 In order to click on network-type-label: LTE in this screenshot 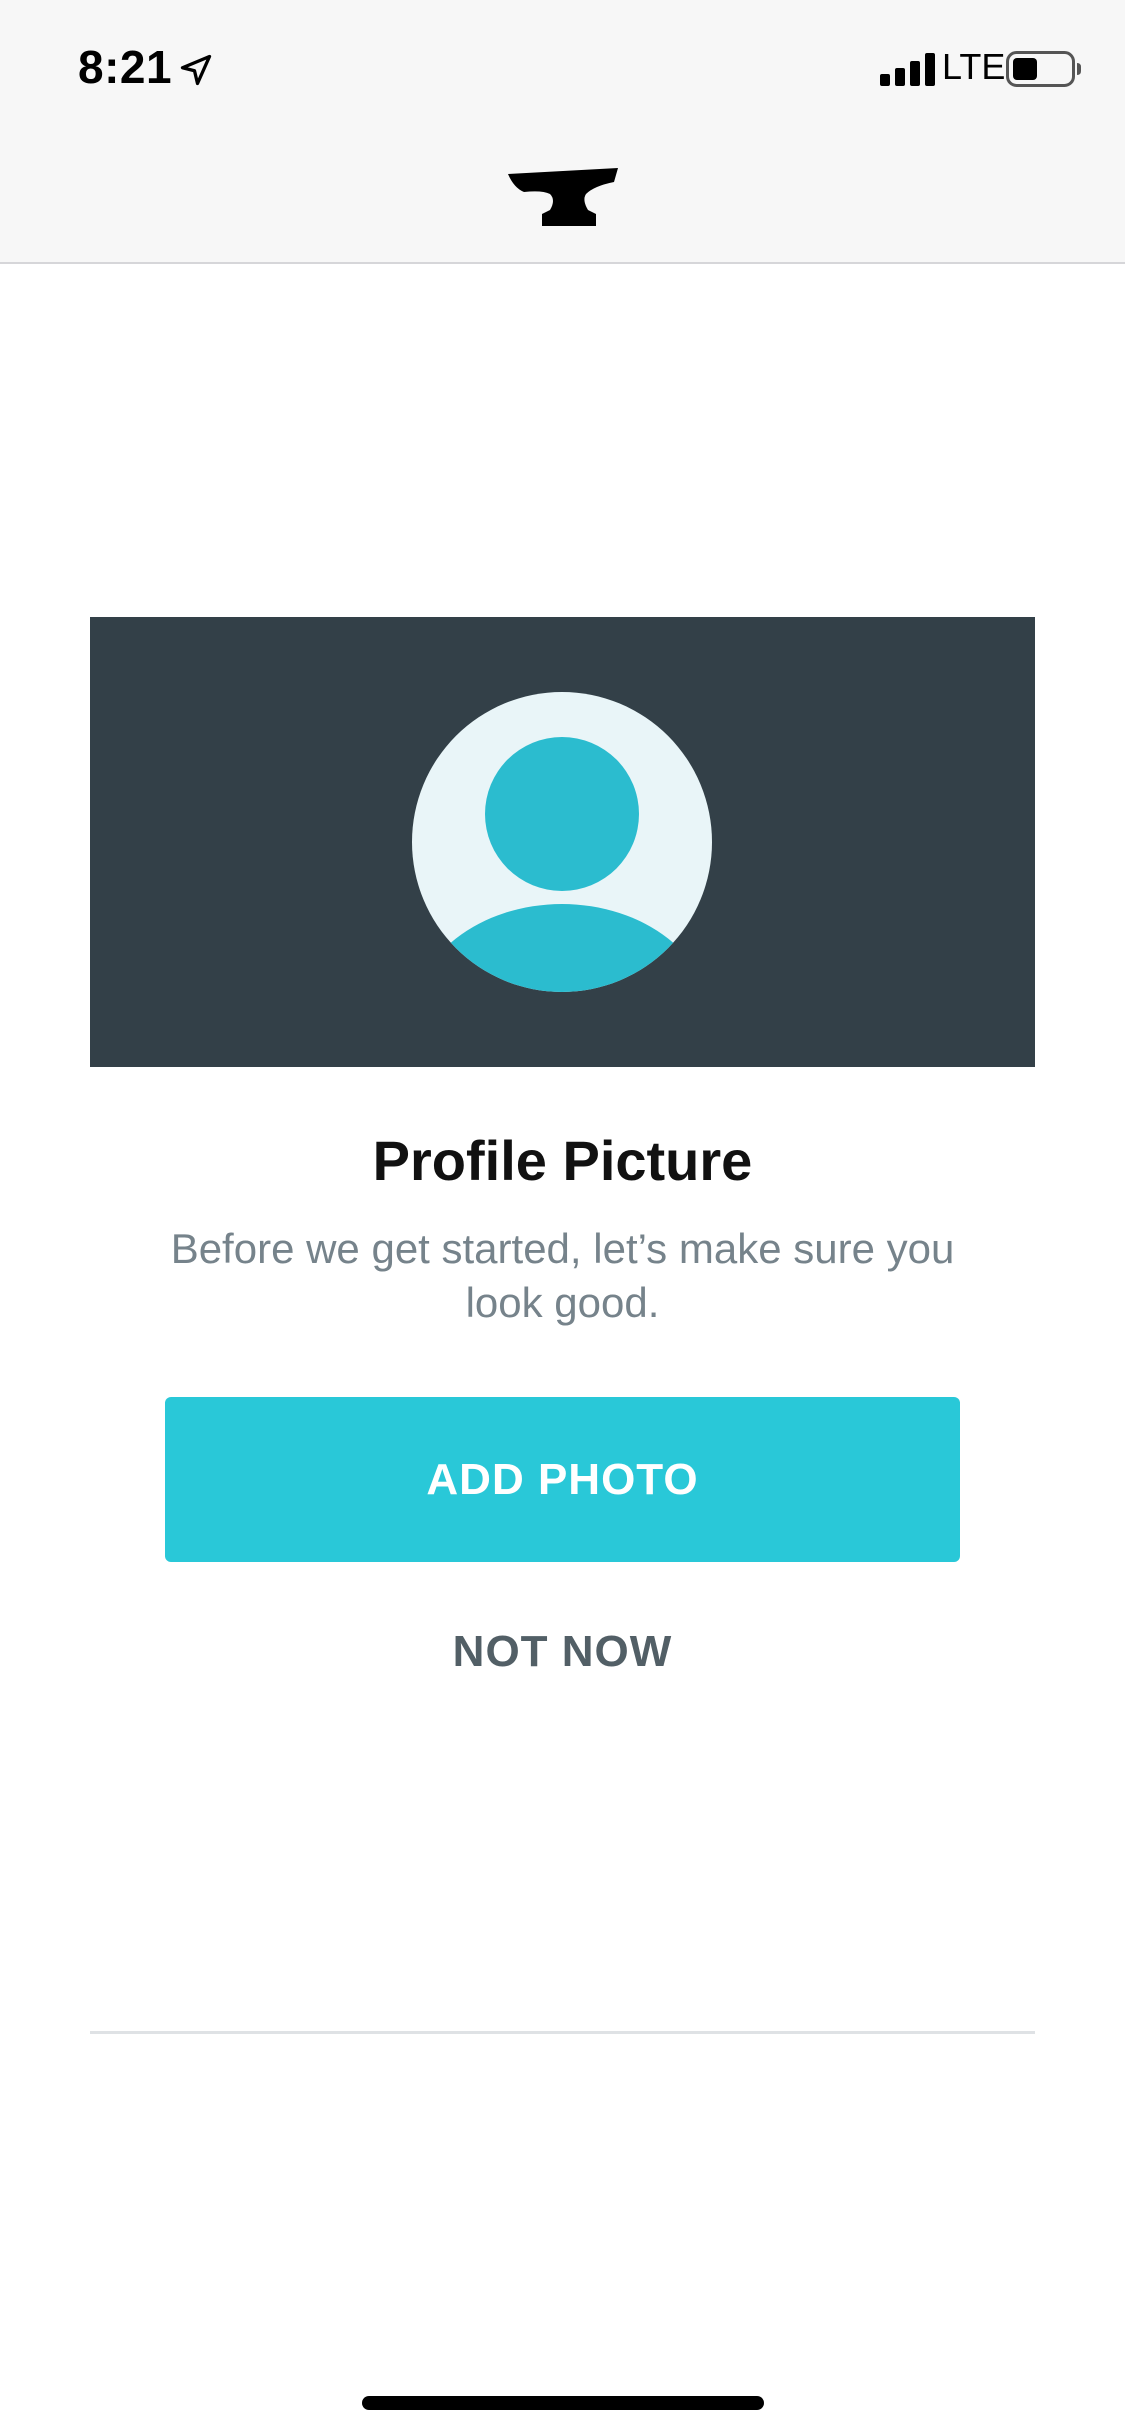, I will do `click(974, 66)`.